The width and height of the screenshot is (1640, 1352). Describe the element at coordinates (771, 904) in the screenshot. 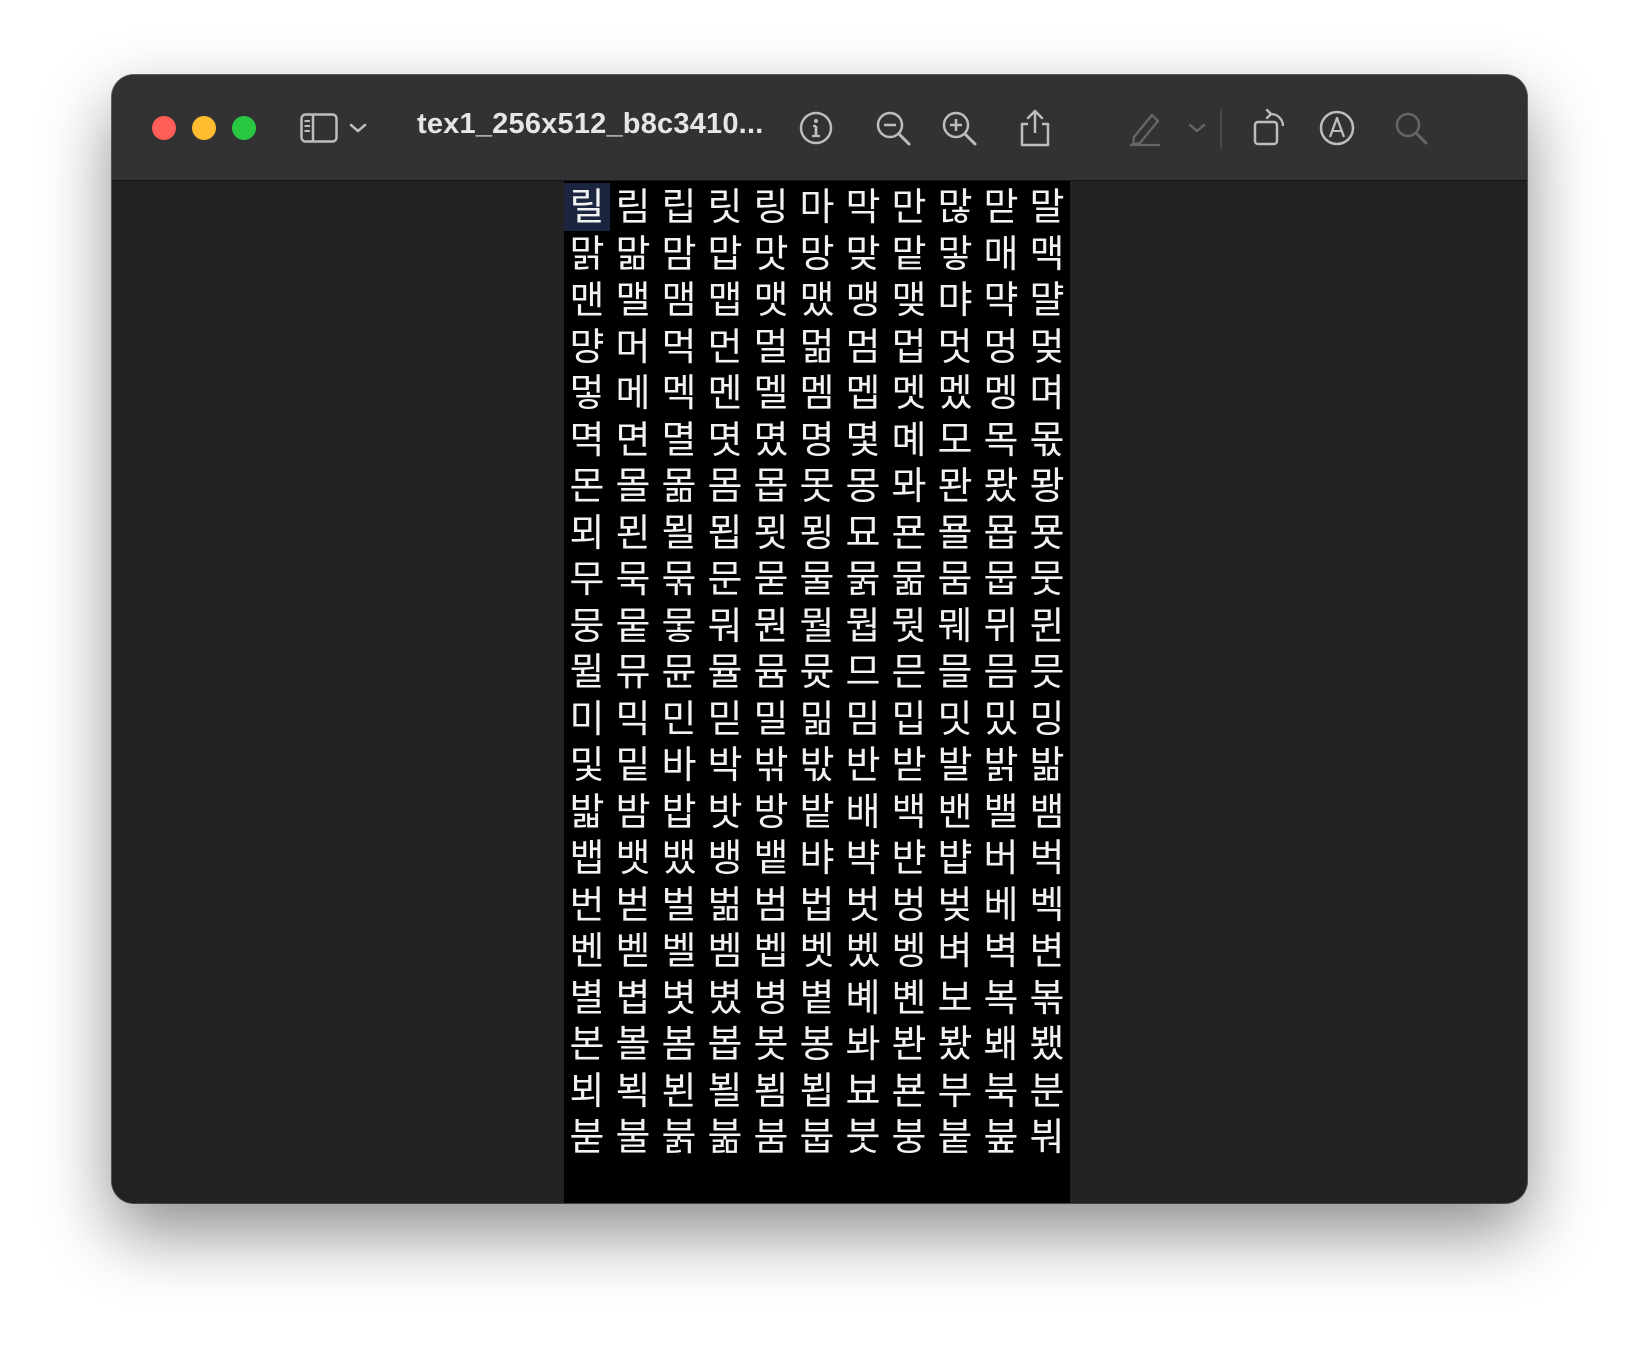

I see `glyph-cell: 범` at that location.